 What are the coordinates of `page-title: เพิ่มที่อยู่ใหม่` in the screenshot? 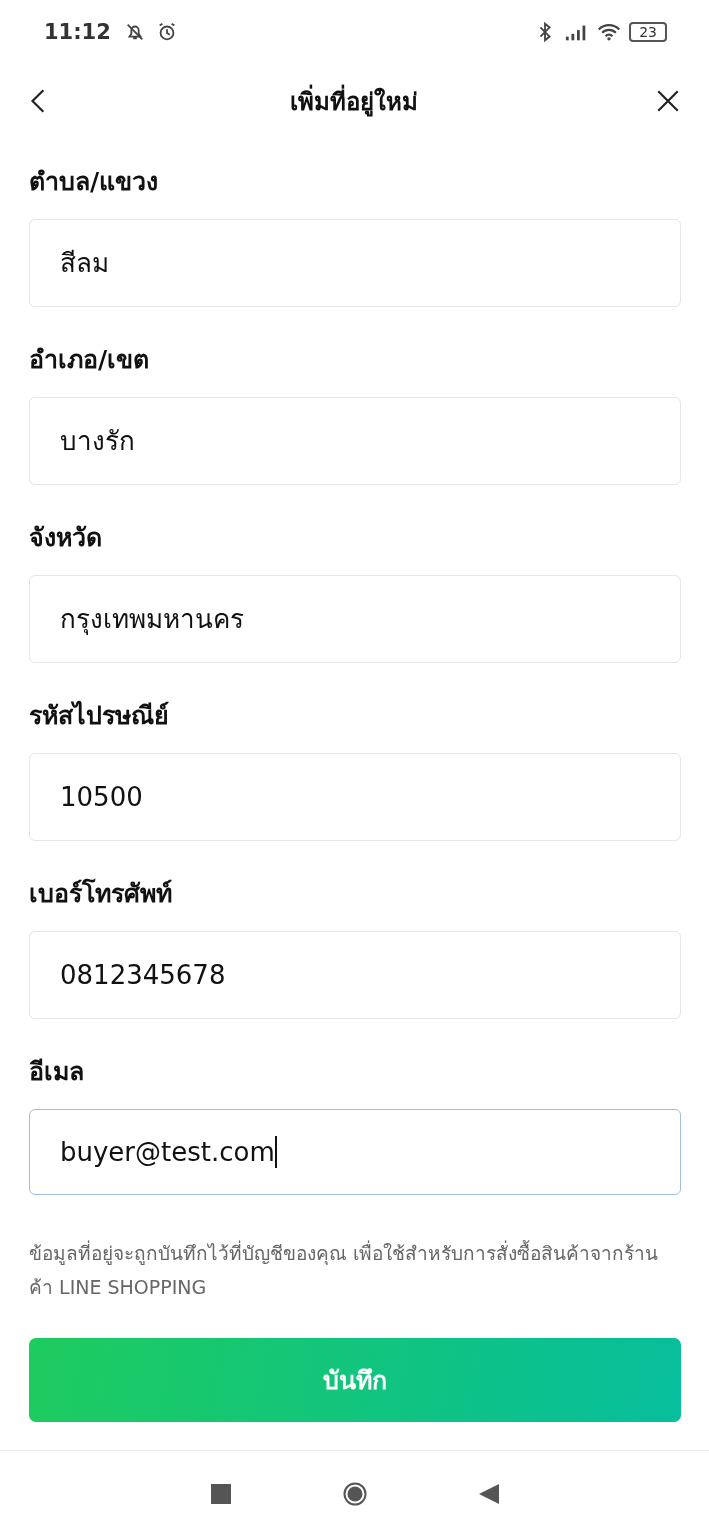 It's located at (353, 101).